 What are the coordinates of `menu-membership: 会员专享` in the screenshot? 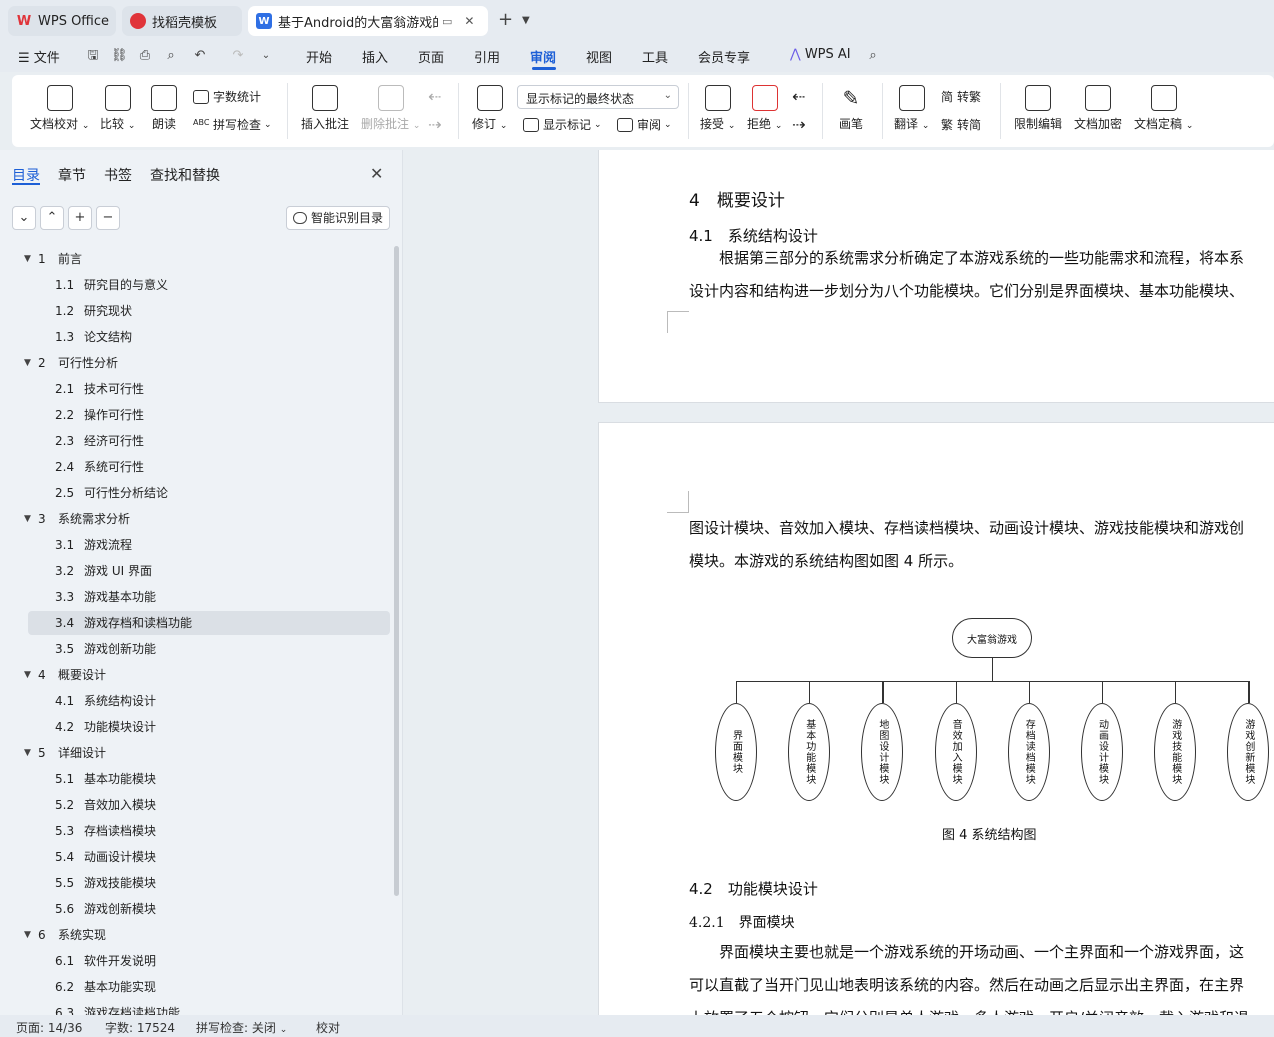 It's located at (724, 56).